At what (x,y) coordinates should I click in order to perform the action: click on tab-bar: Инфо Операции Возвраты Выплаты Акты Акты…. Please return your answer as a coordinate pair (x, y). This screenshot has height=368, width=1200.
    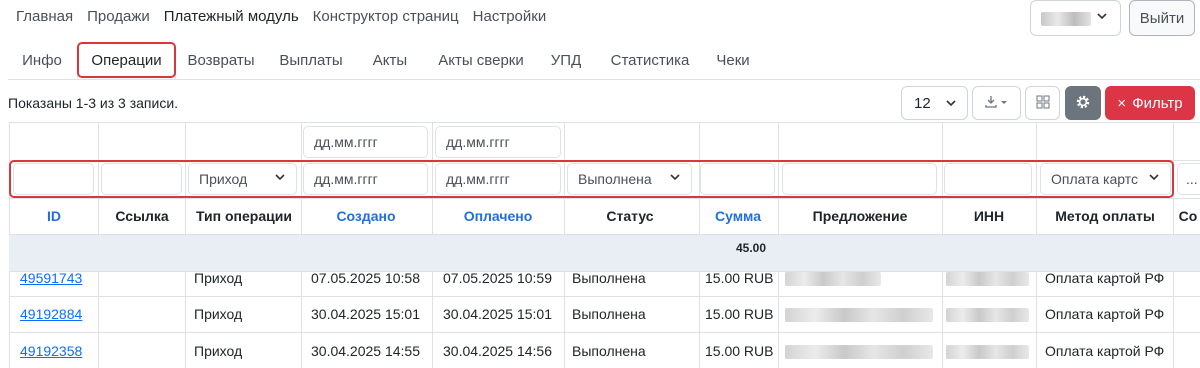
    Looking at the image, I should click on (604, 61).